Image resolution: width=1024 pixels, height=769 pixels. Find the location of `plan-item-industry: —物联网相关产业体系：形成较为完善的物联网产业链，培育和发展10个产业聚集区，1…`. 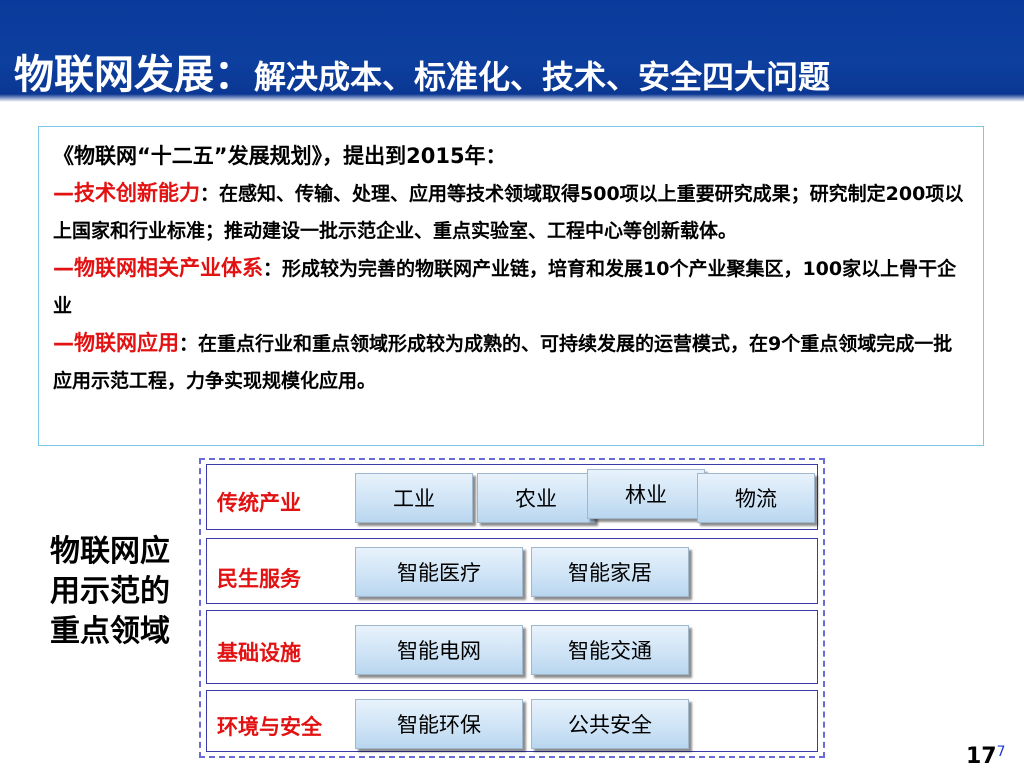

plan-item-industry: —物联网相关产业体系：形成较为完善的物联网产业链，培育和发展10个产业聚集区，1… is located at coordinates (511, 287).